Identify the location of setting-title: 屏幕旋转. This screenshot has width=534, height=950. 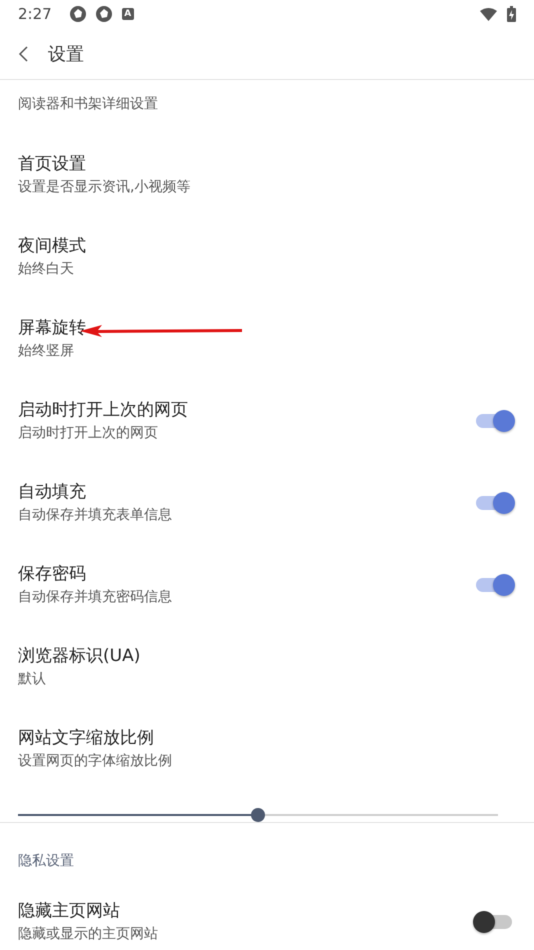
(52, 328).